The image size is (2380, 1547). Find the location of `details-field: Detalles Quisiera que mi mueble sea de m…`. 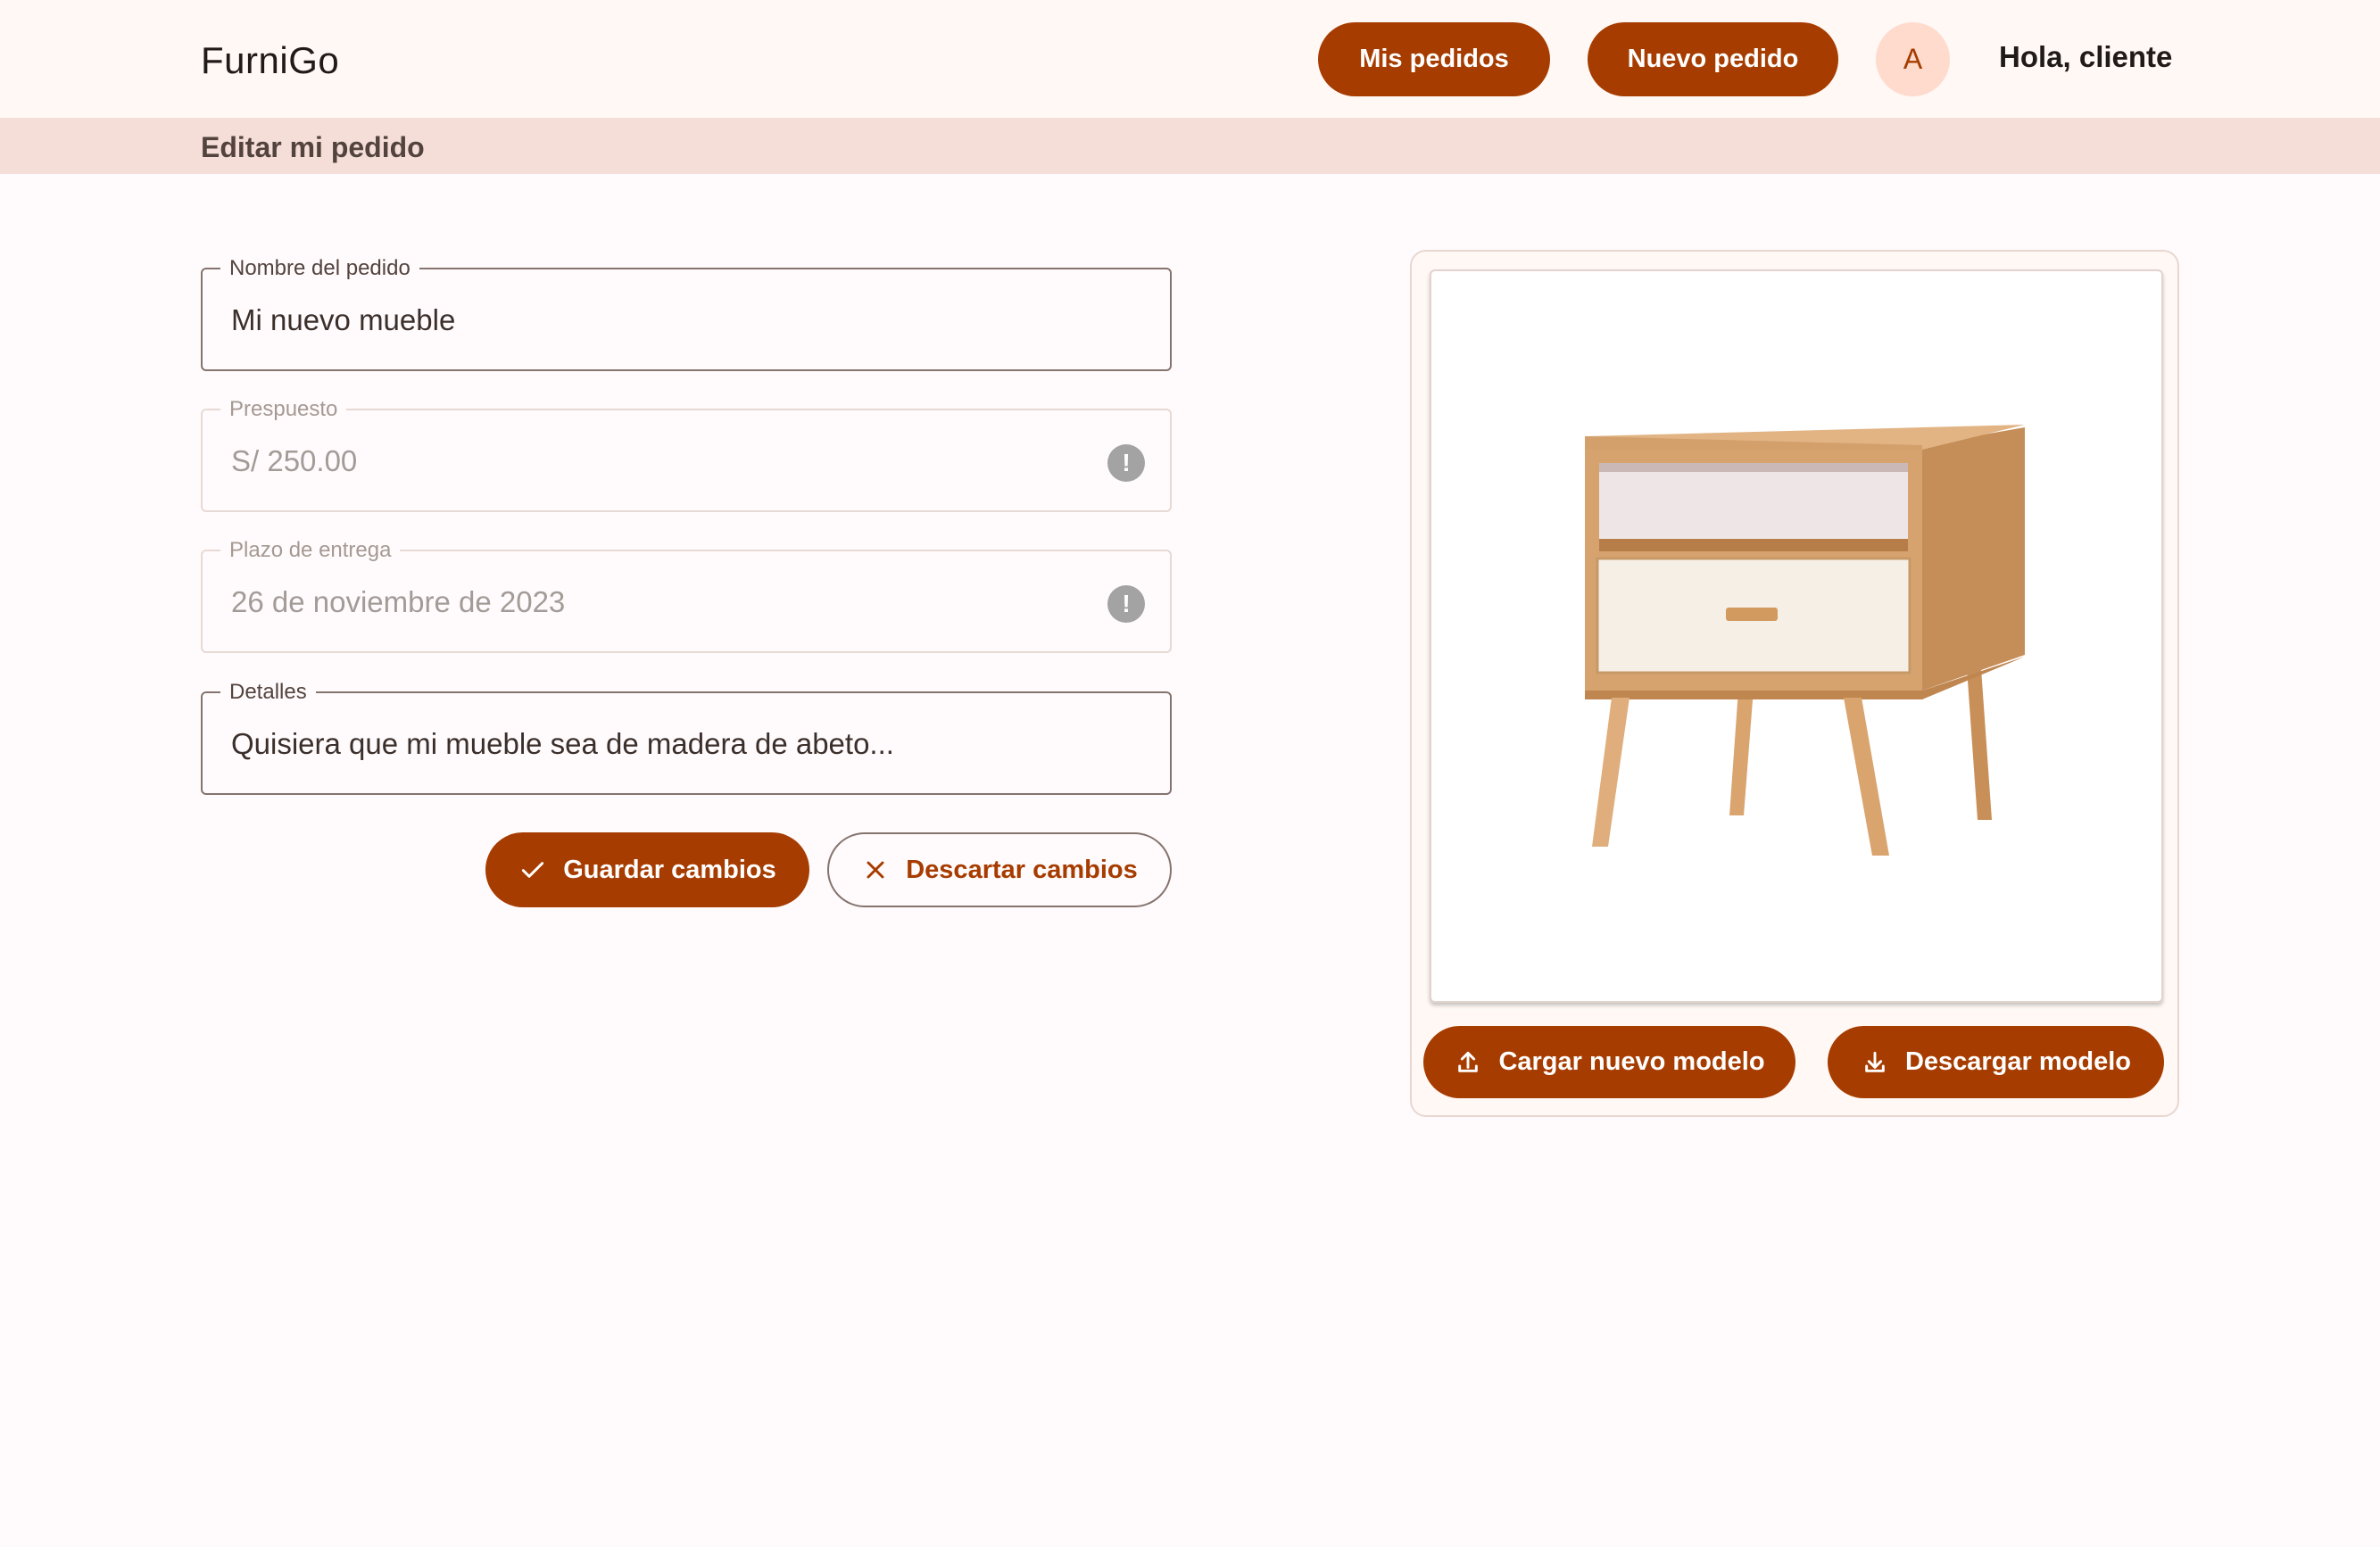

details-field: Detalles Quisiera que mi mueble sea de m… is located at coordinates (686, 737).